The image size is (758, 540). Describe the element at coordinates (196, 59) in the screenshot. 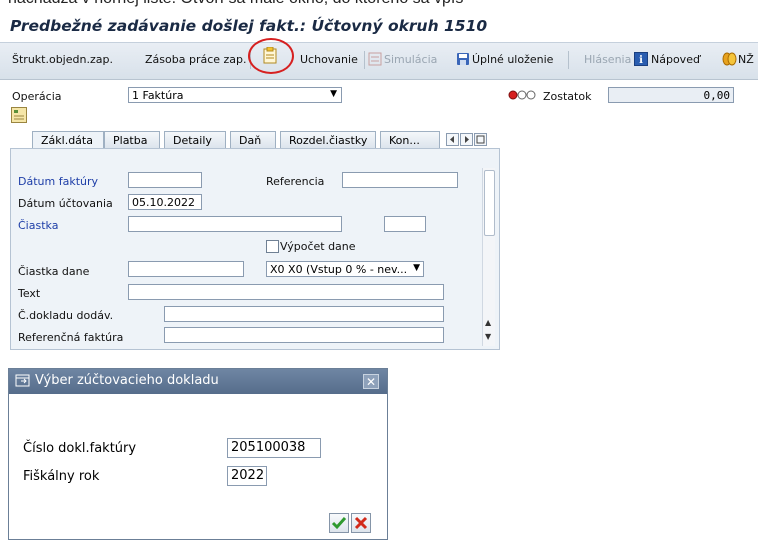

I see `toolbar-button-worklist: Zásoba práce zap.` at that location.